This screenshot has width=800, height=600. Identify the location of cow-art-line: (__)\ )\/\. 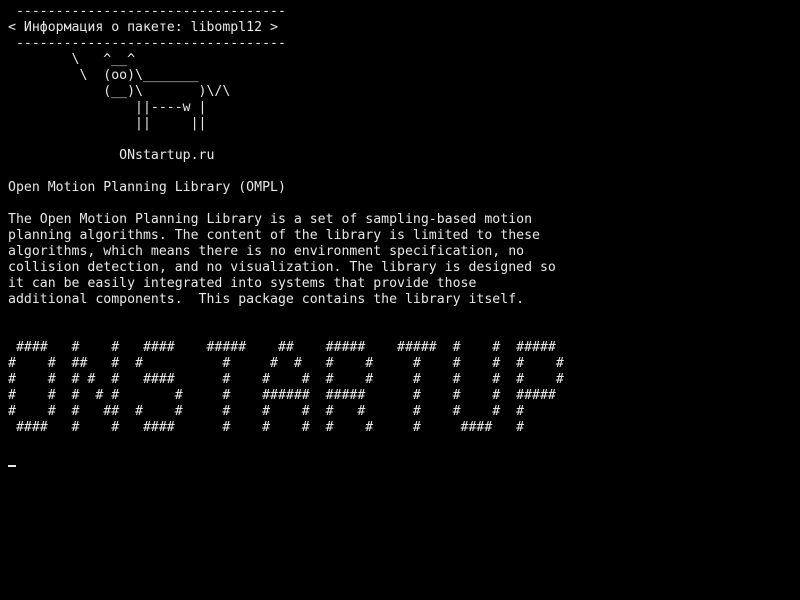
(119, 91).